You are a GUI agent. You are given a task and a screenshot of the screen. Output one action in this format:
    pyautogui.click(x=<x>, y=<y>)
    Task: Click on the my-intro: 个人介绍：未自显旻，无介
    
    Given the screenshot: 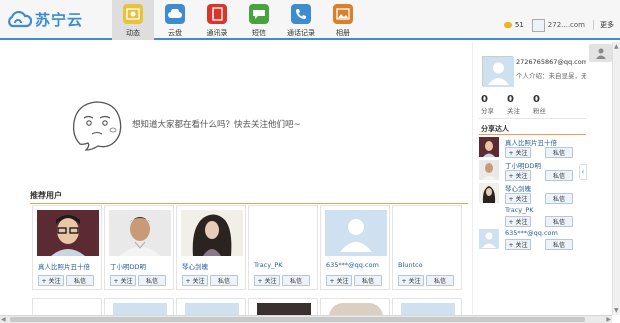 What is the action you would take?
    pyautogui.click(x=555, y=76)
    